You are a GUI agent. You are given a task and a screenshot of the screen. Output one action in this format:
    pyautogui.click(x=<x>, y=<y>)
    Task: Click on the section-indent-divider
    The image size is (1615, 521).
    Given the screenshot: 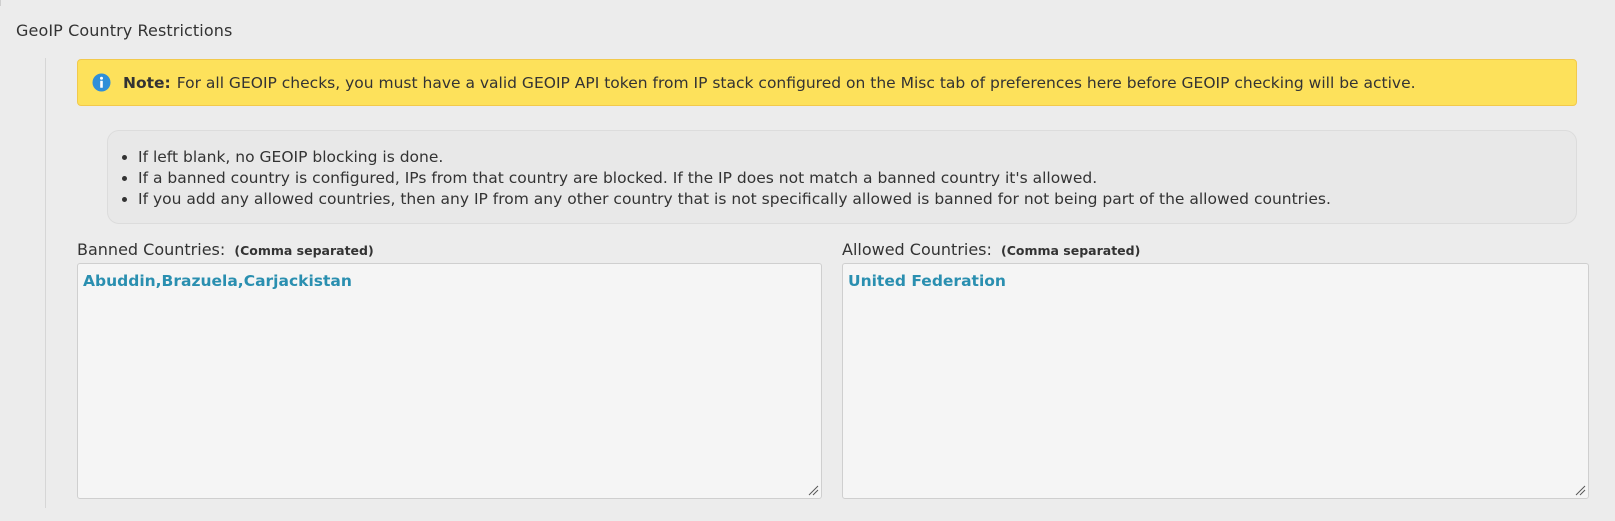 What is the action you would take?
    pyautogui.click(x=45, y=283)
    